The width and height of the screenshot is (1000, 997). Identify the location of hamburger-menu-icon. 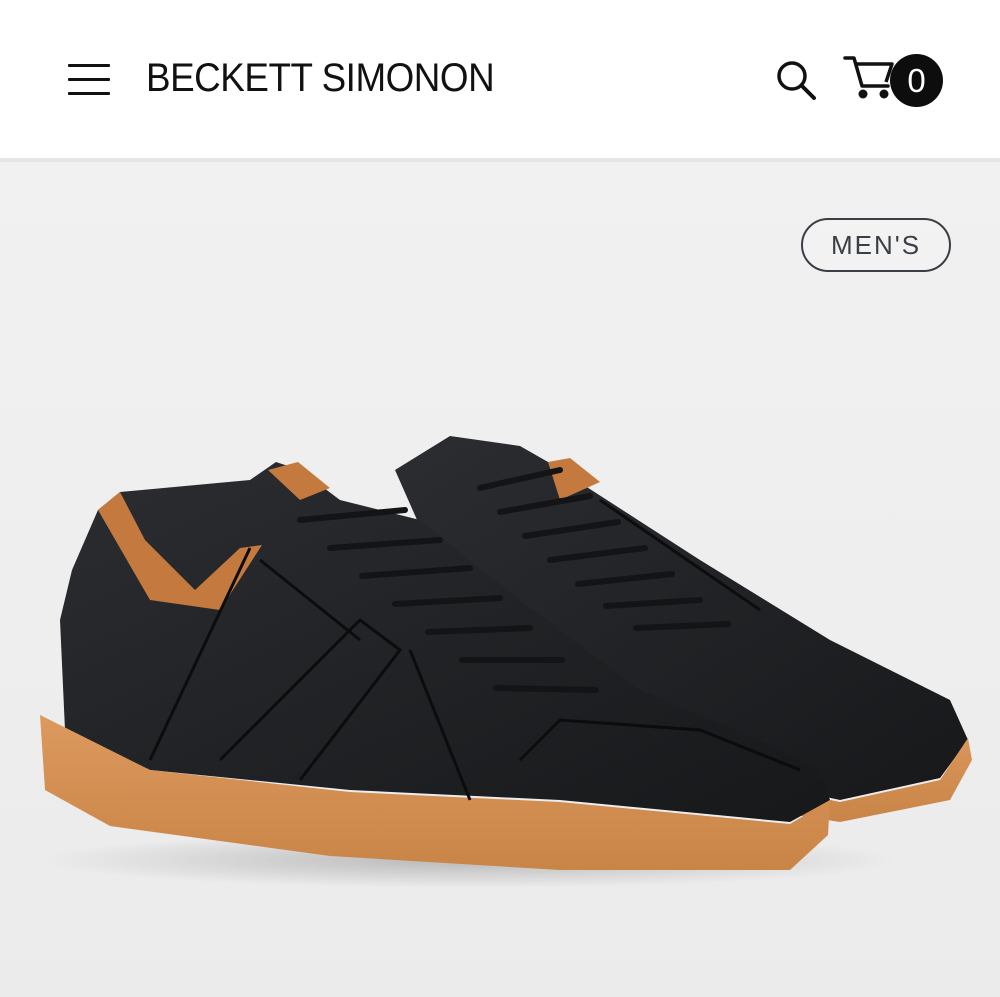
(89, 65).